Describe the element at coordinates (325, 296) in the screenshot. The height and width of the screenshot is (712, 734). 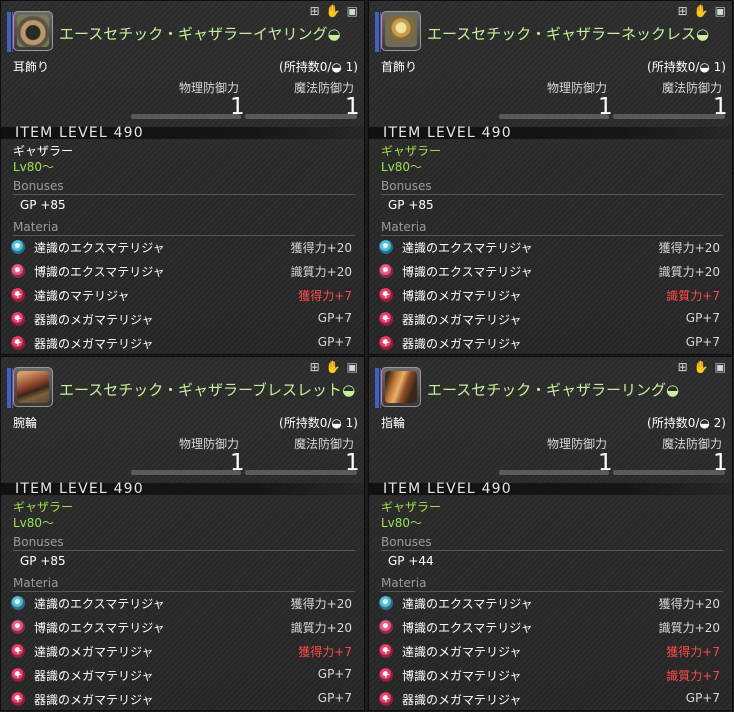
I see `materia-value: 獲得力+7` at that location.